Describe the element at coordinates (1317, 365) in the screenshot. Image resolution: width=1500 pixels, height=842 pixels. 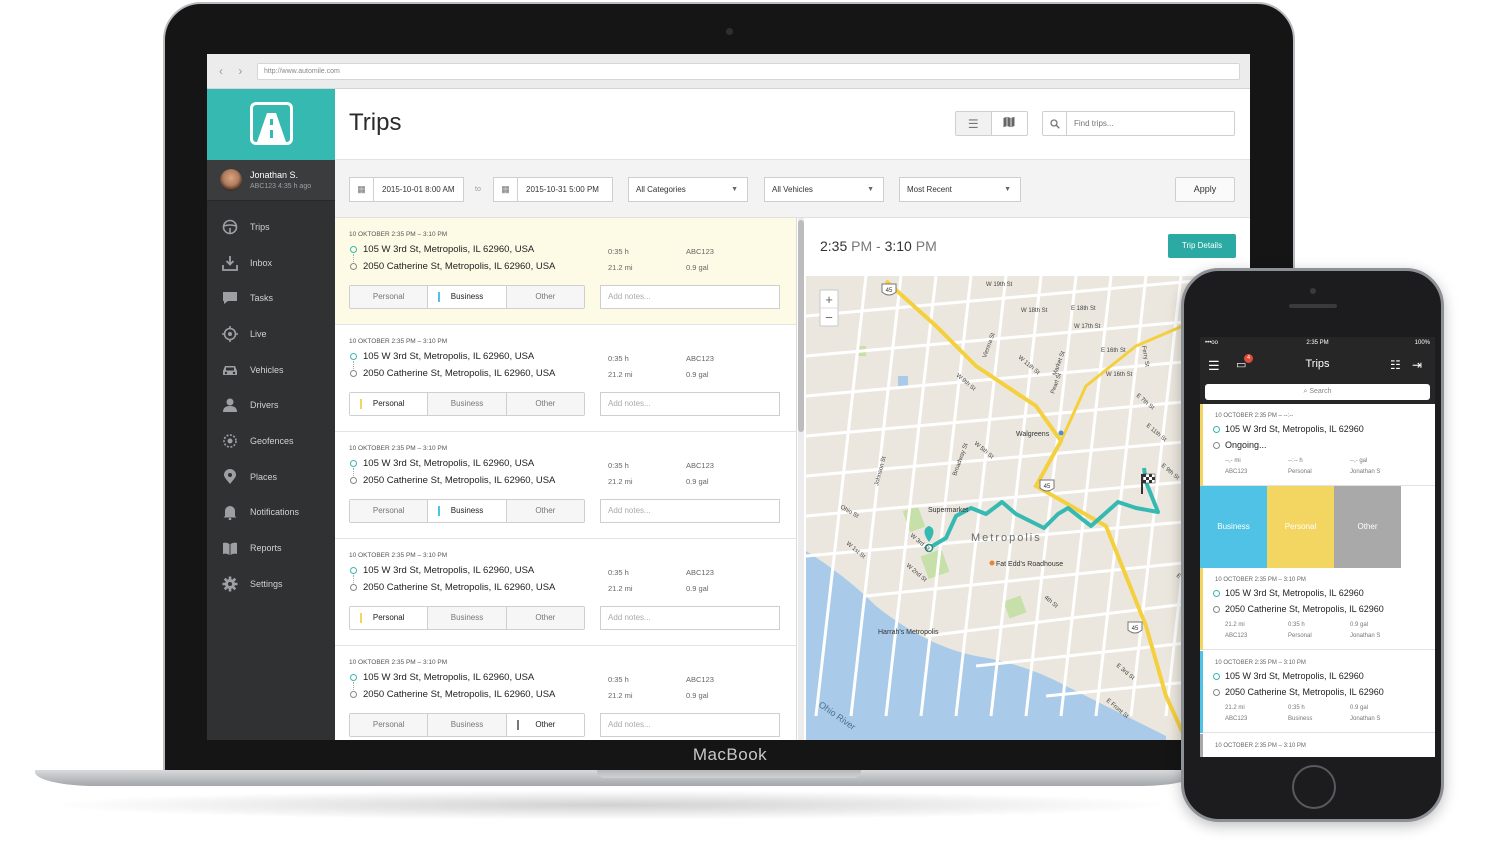
I see `phone-nav-bar: ☰ ▭ 4 Trips ☷ ⇥` at that location.